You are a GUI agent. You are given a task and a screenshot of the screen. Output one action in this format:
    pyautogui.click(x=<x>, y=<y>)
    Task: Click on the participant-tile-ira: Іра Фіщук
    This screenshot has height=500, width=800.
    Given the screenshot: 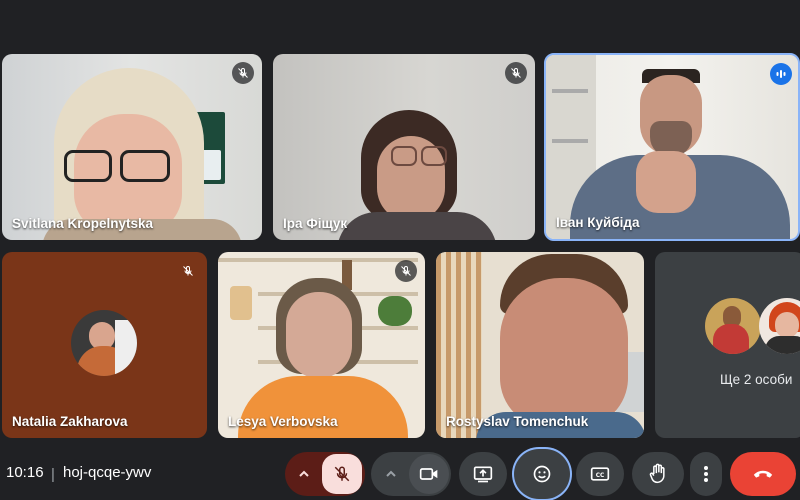 What is the action you would take?
    pyautogui.click(x=404, y=147)
    